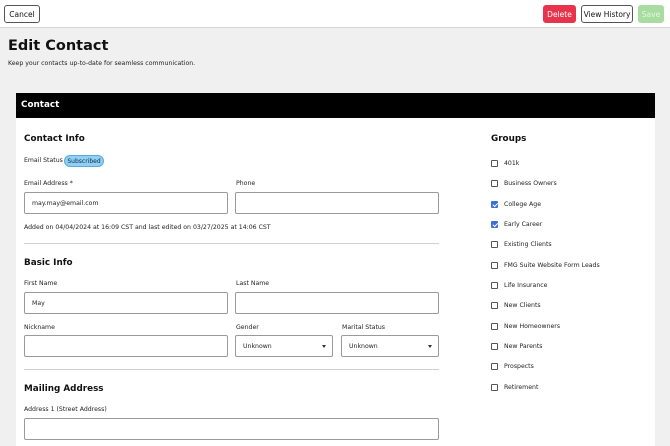 Image resolution: width=670 pixels, height=446 pixels. I want to click on phone-input, so click(337, 203).